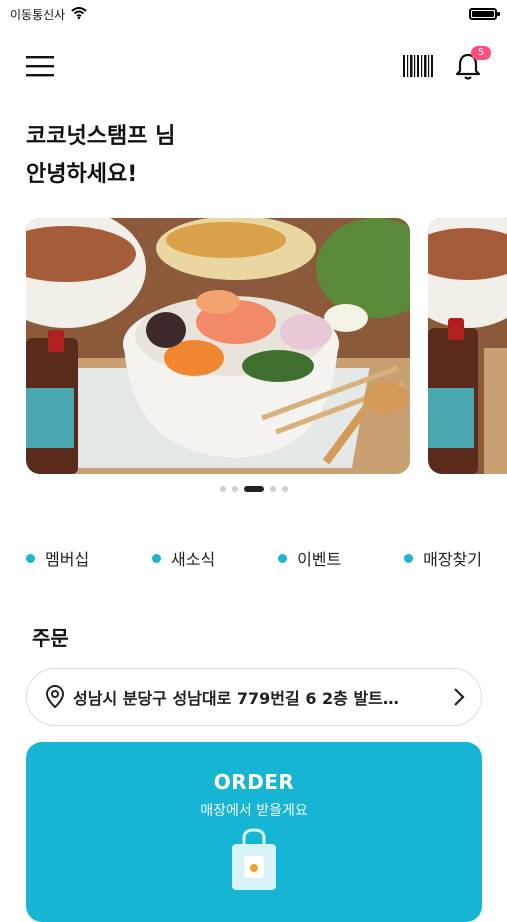  I want to click on menu-button, so click(40, 66).